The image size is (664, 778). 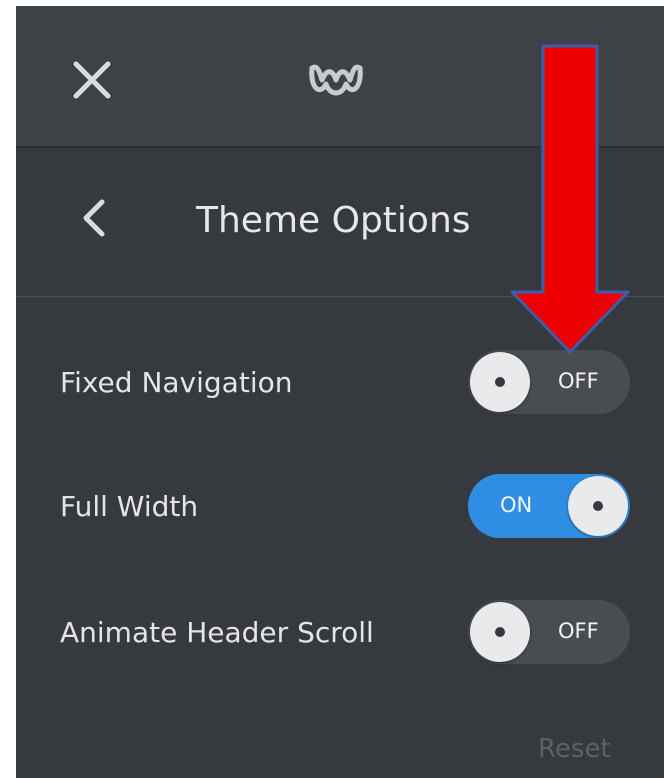 I want to click on option-label: Fixed Navigation, so click(x=176, y=382).